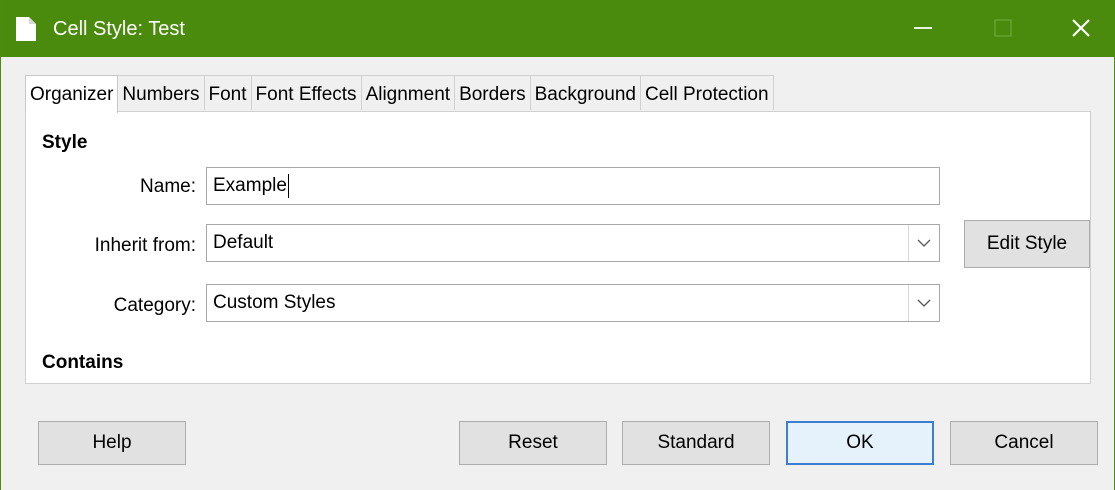 The image size is (1115, 490). I want to click on reset-button: Reset, so click(533, 443).